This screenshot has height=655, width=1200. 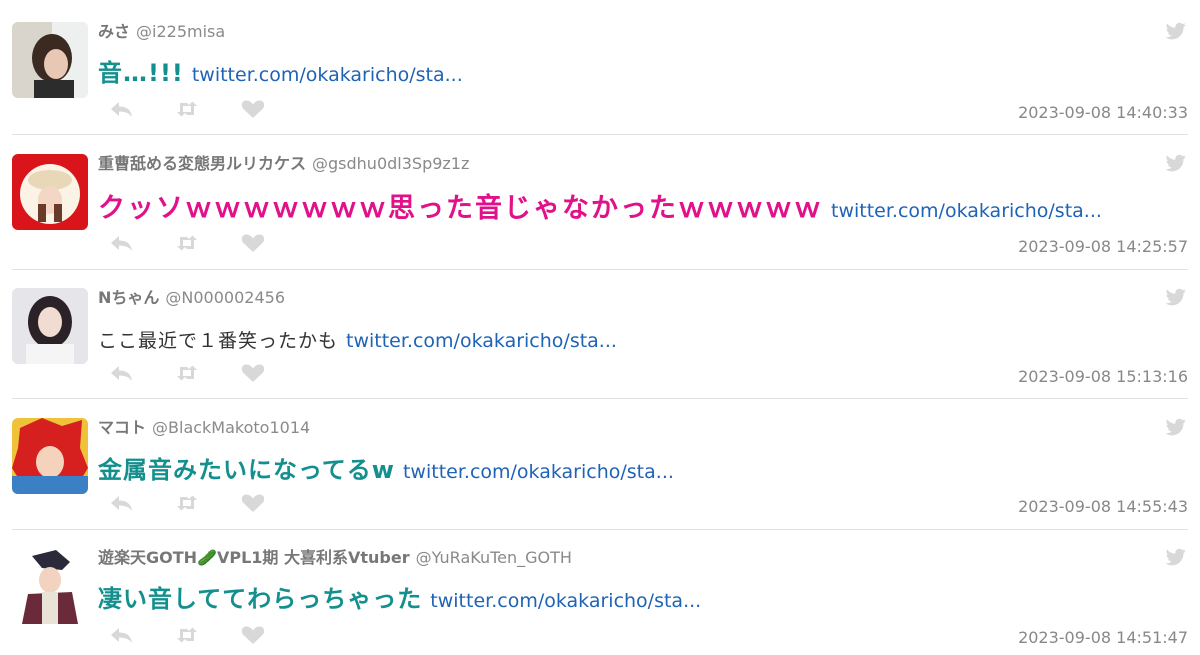 I want to click on author-line: 遊楽天GOTH🥒VPL1期 大喜利系Vtuber @YuRaKuTen_GOTH, so click(x=335, y=558).